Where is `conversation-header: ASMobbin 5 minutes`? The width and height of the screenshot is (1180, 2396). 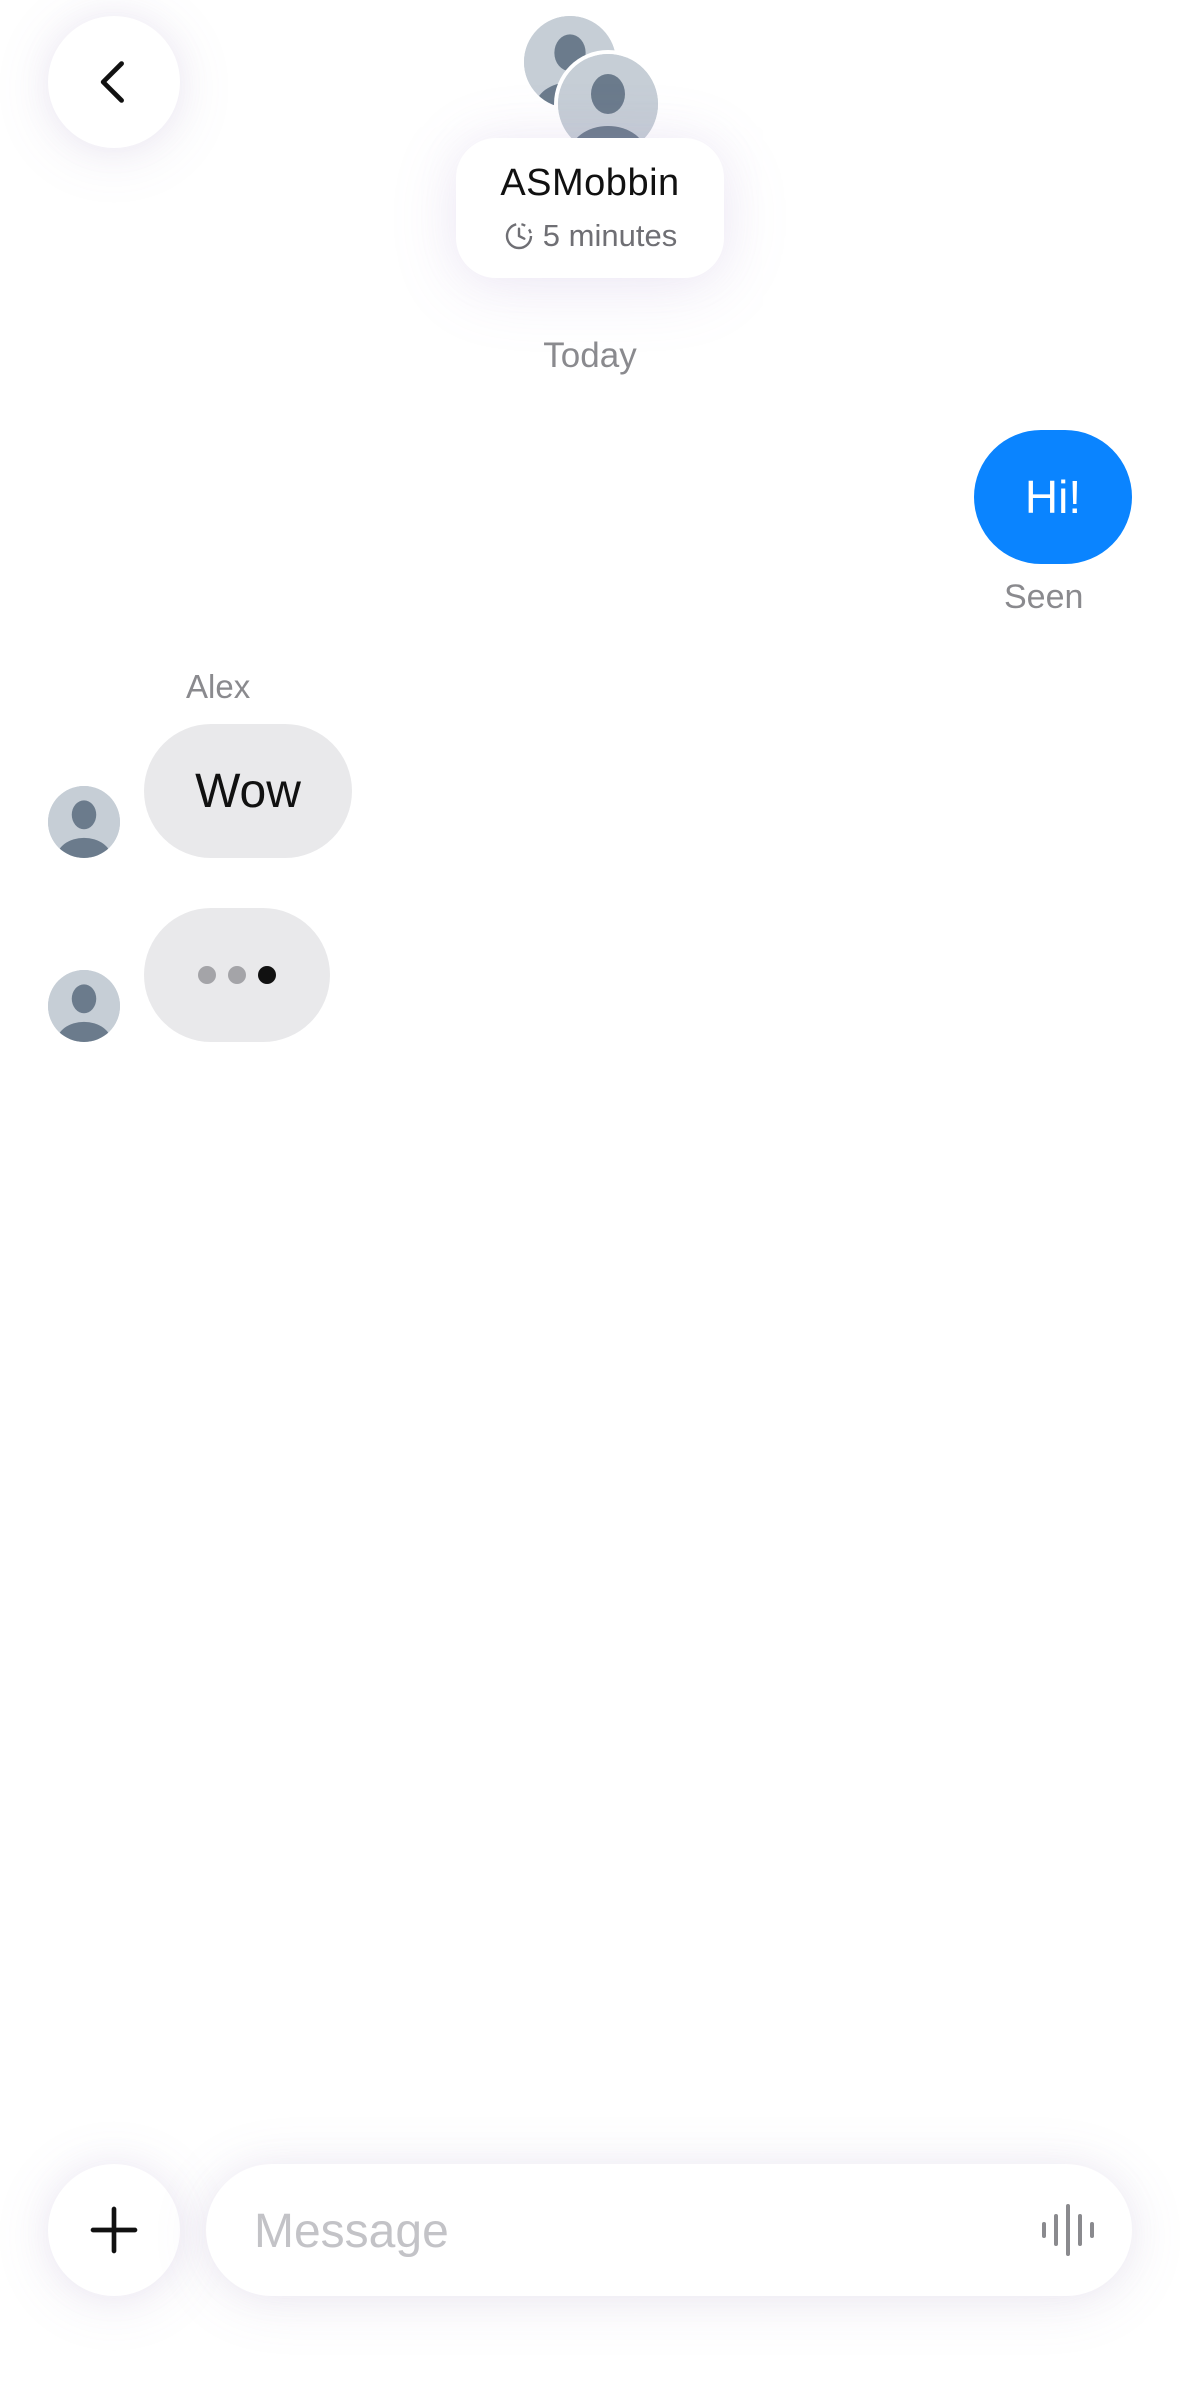 conversation-header: ASMobbin 5 minutes is located at coordinates (590, 208).